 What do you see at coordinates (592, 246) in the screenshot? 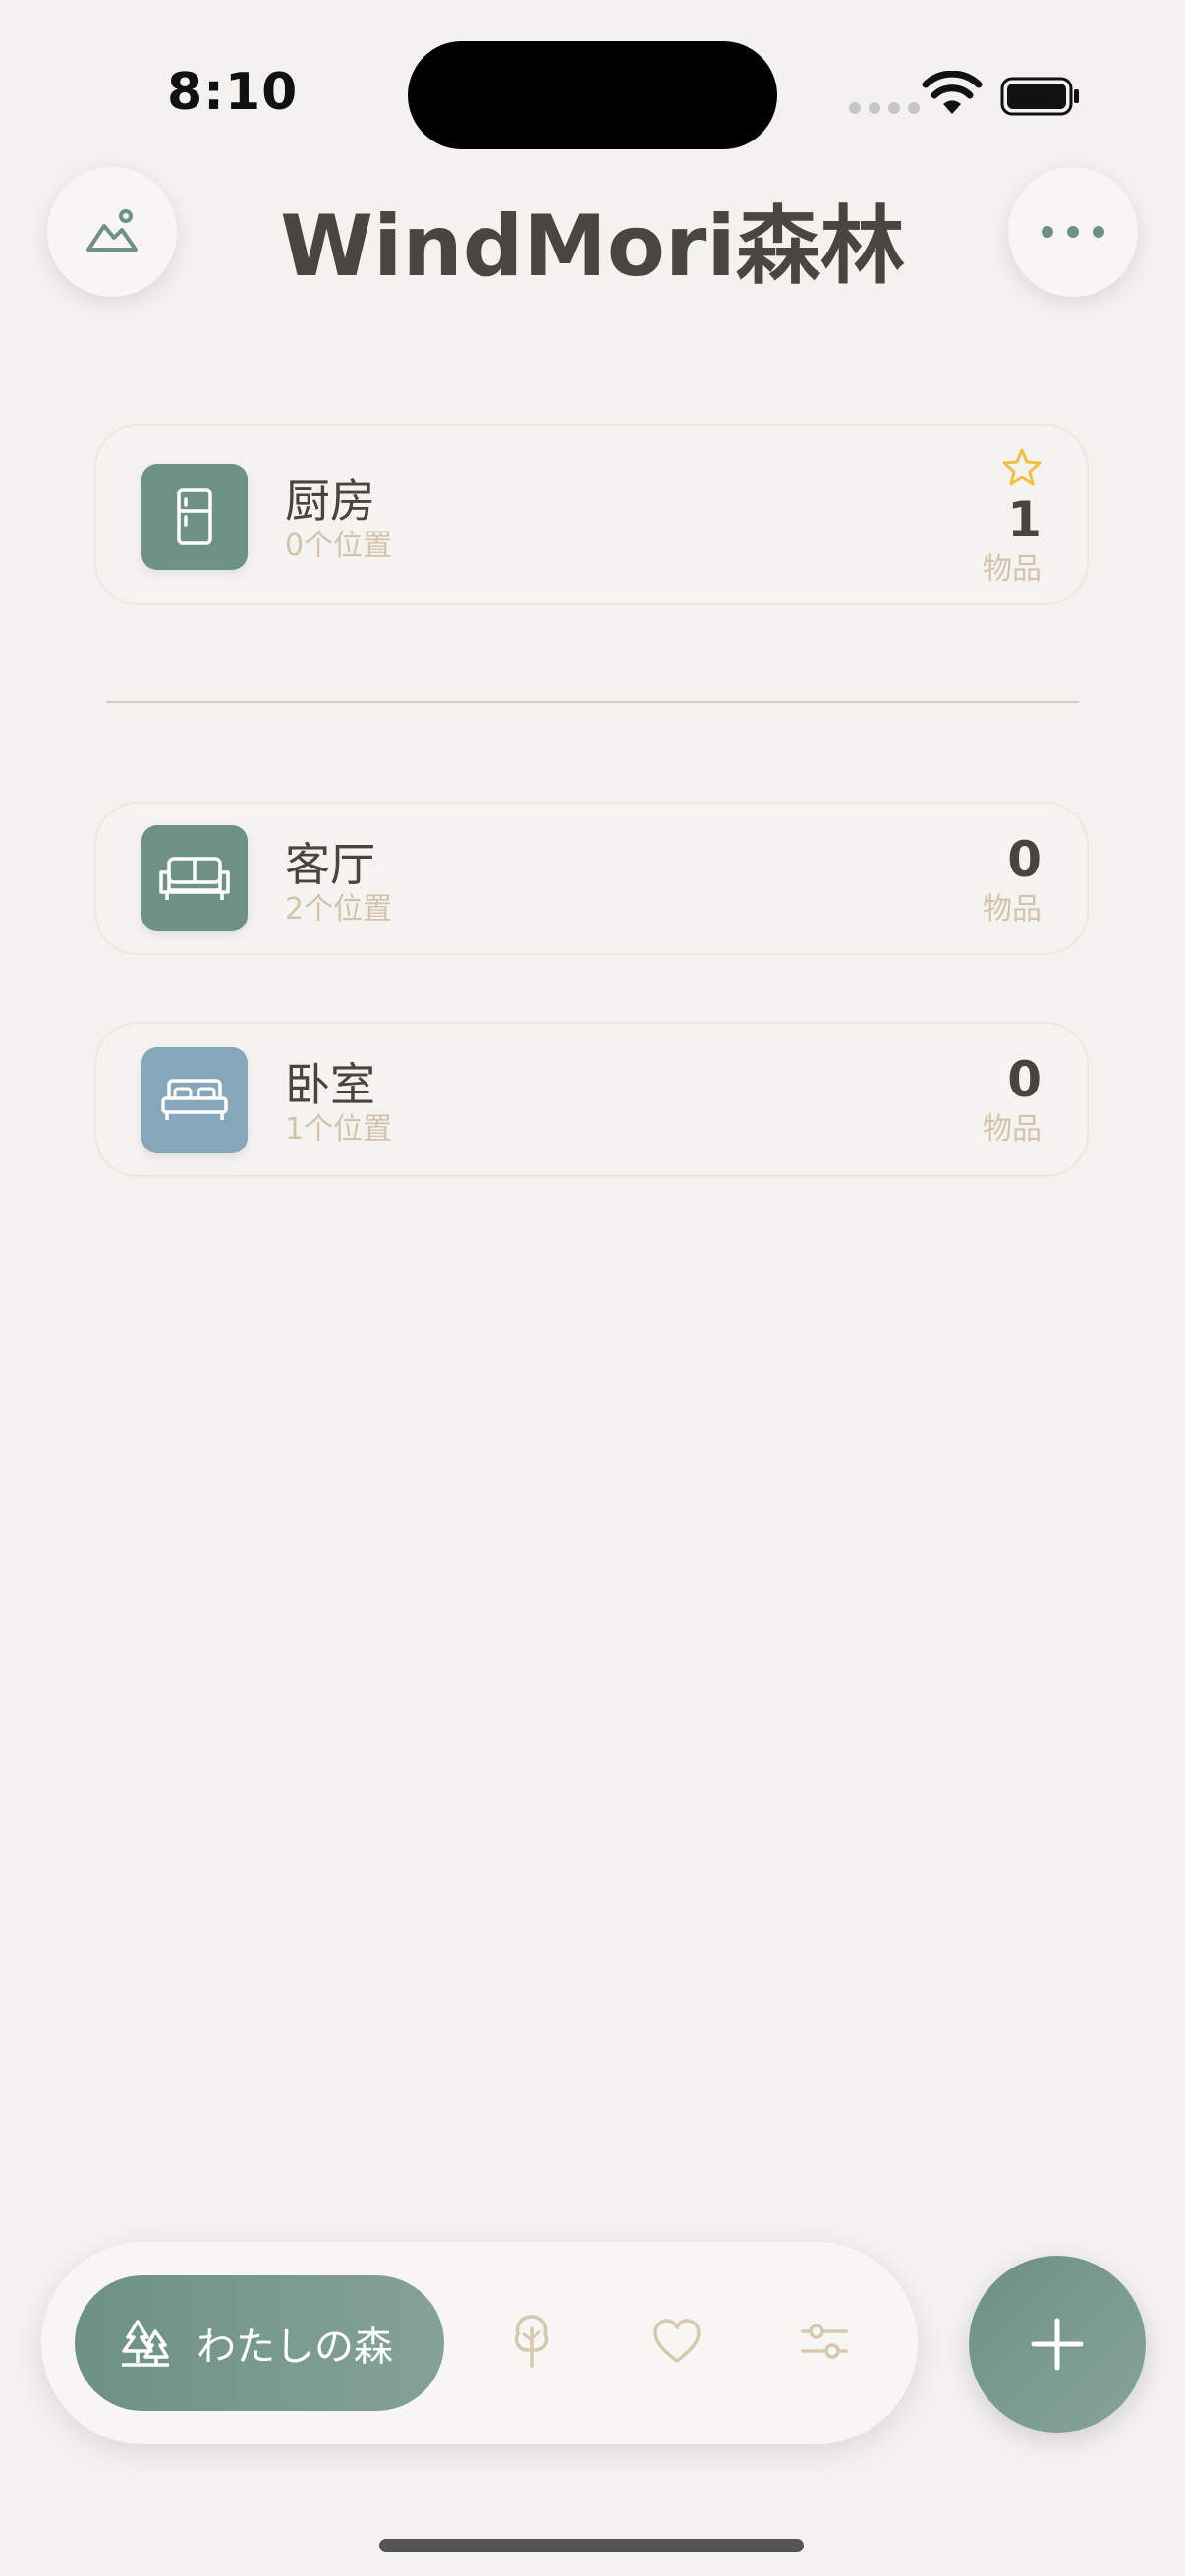
I see `page-title: WindMori森林` at bounding box center [592, 246].